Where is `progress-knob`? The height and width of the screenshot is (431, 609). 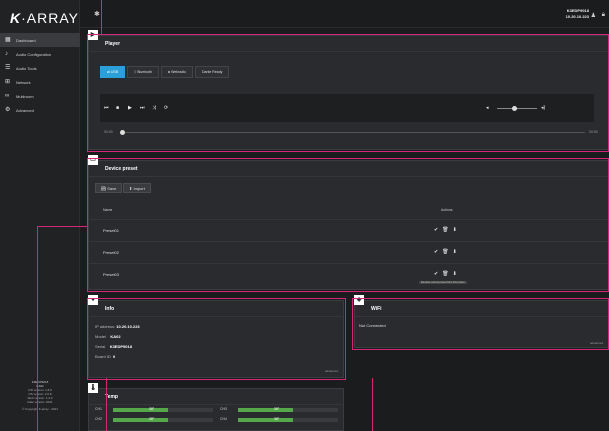
progress-knob is located at coordinates (122, 132).